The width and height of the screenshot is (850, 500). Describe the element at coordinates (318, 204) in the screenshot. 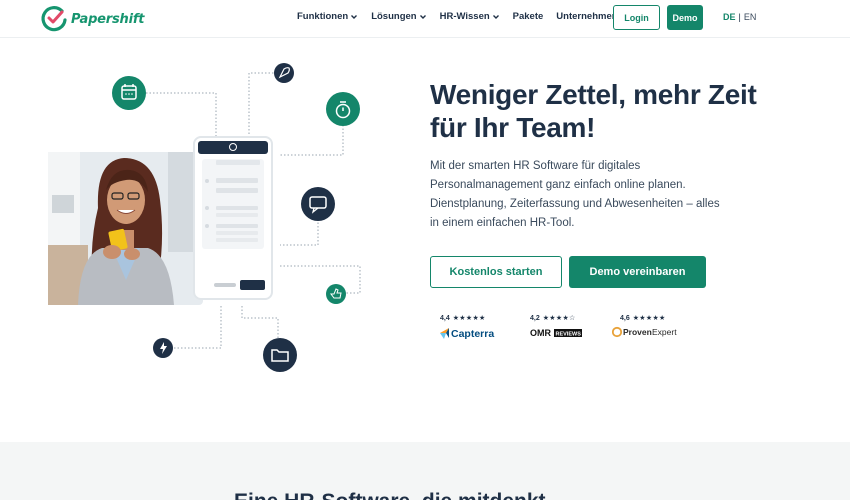

I see `chat-icon` at that location.